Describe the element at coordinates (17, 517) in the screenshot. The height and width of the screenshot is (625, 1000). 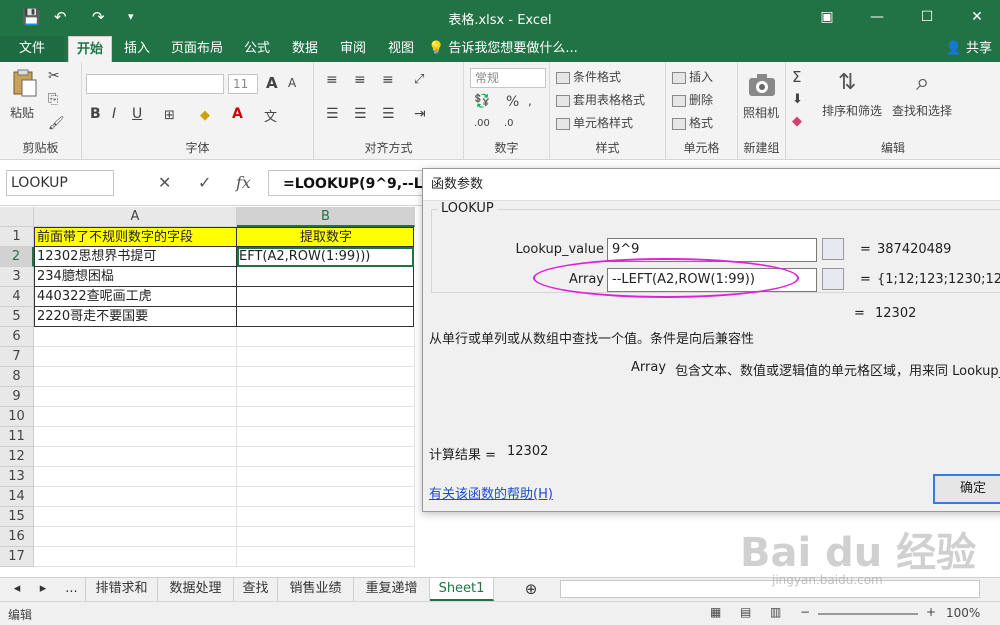
I see `row-header: 15` at that location.